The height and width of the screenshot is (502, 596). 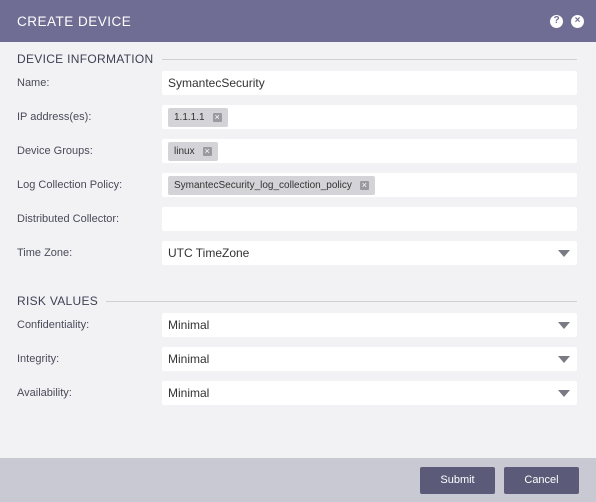 I want to click on dialog-header: CREATE DEVICE ? ×, so click(x=298, y=21).